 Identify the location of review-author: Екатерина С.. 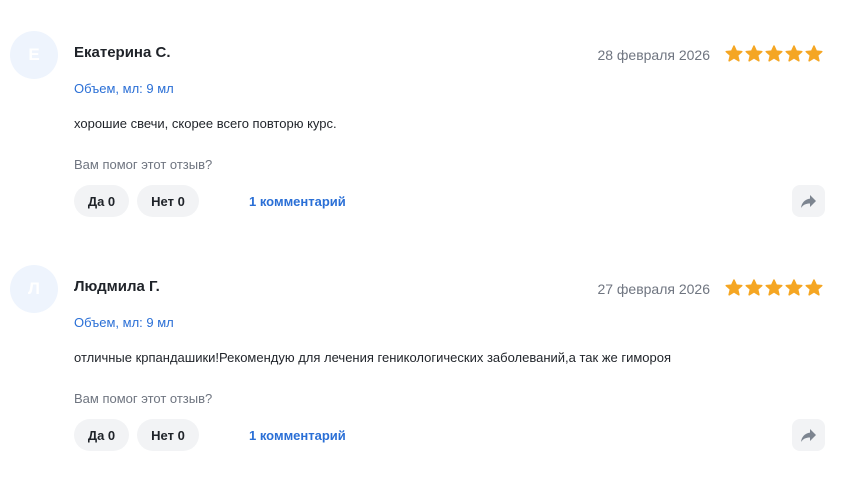
(122, 52).